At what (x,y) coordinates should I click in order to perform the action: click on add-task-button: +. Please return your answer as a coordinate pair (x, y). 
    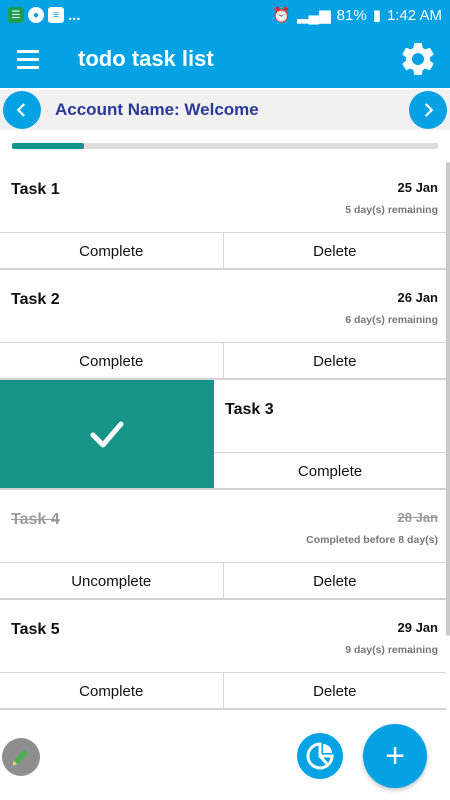
    Looking at the image, I should click on (395, 756).